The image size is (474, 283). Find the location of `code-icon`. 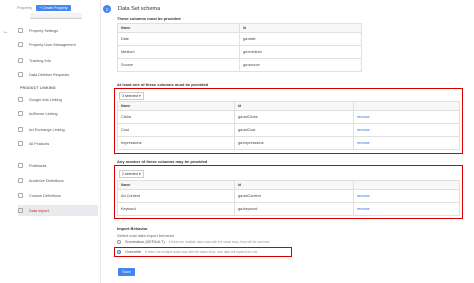

code-icon is located at coordinates (20, 60).